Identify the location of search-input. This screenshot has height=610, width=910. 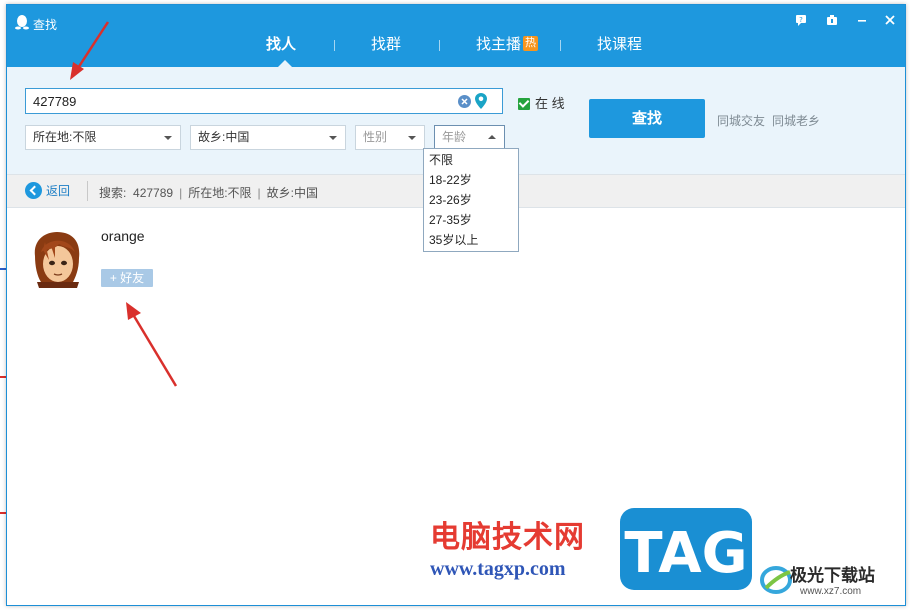
(238, 101).